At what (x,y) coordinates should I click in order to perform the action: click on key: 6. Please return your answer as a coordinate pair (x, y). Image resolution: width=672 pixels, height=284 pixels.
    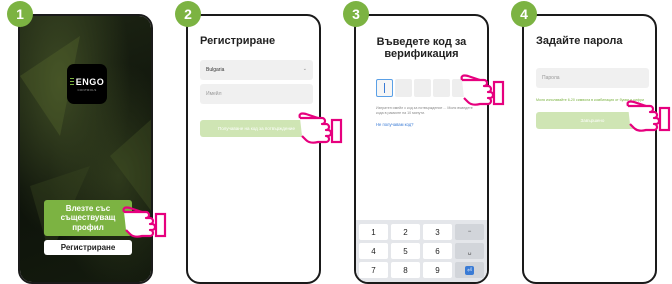
    Looking at the image, I should click on (437, 251).